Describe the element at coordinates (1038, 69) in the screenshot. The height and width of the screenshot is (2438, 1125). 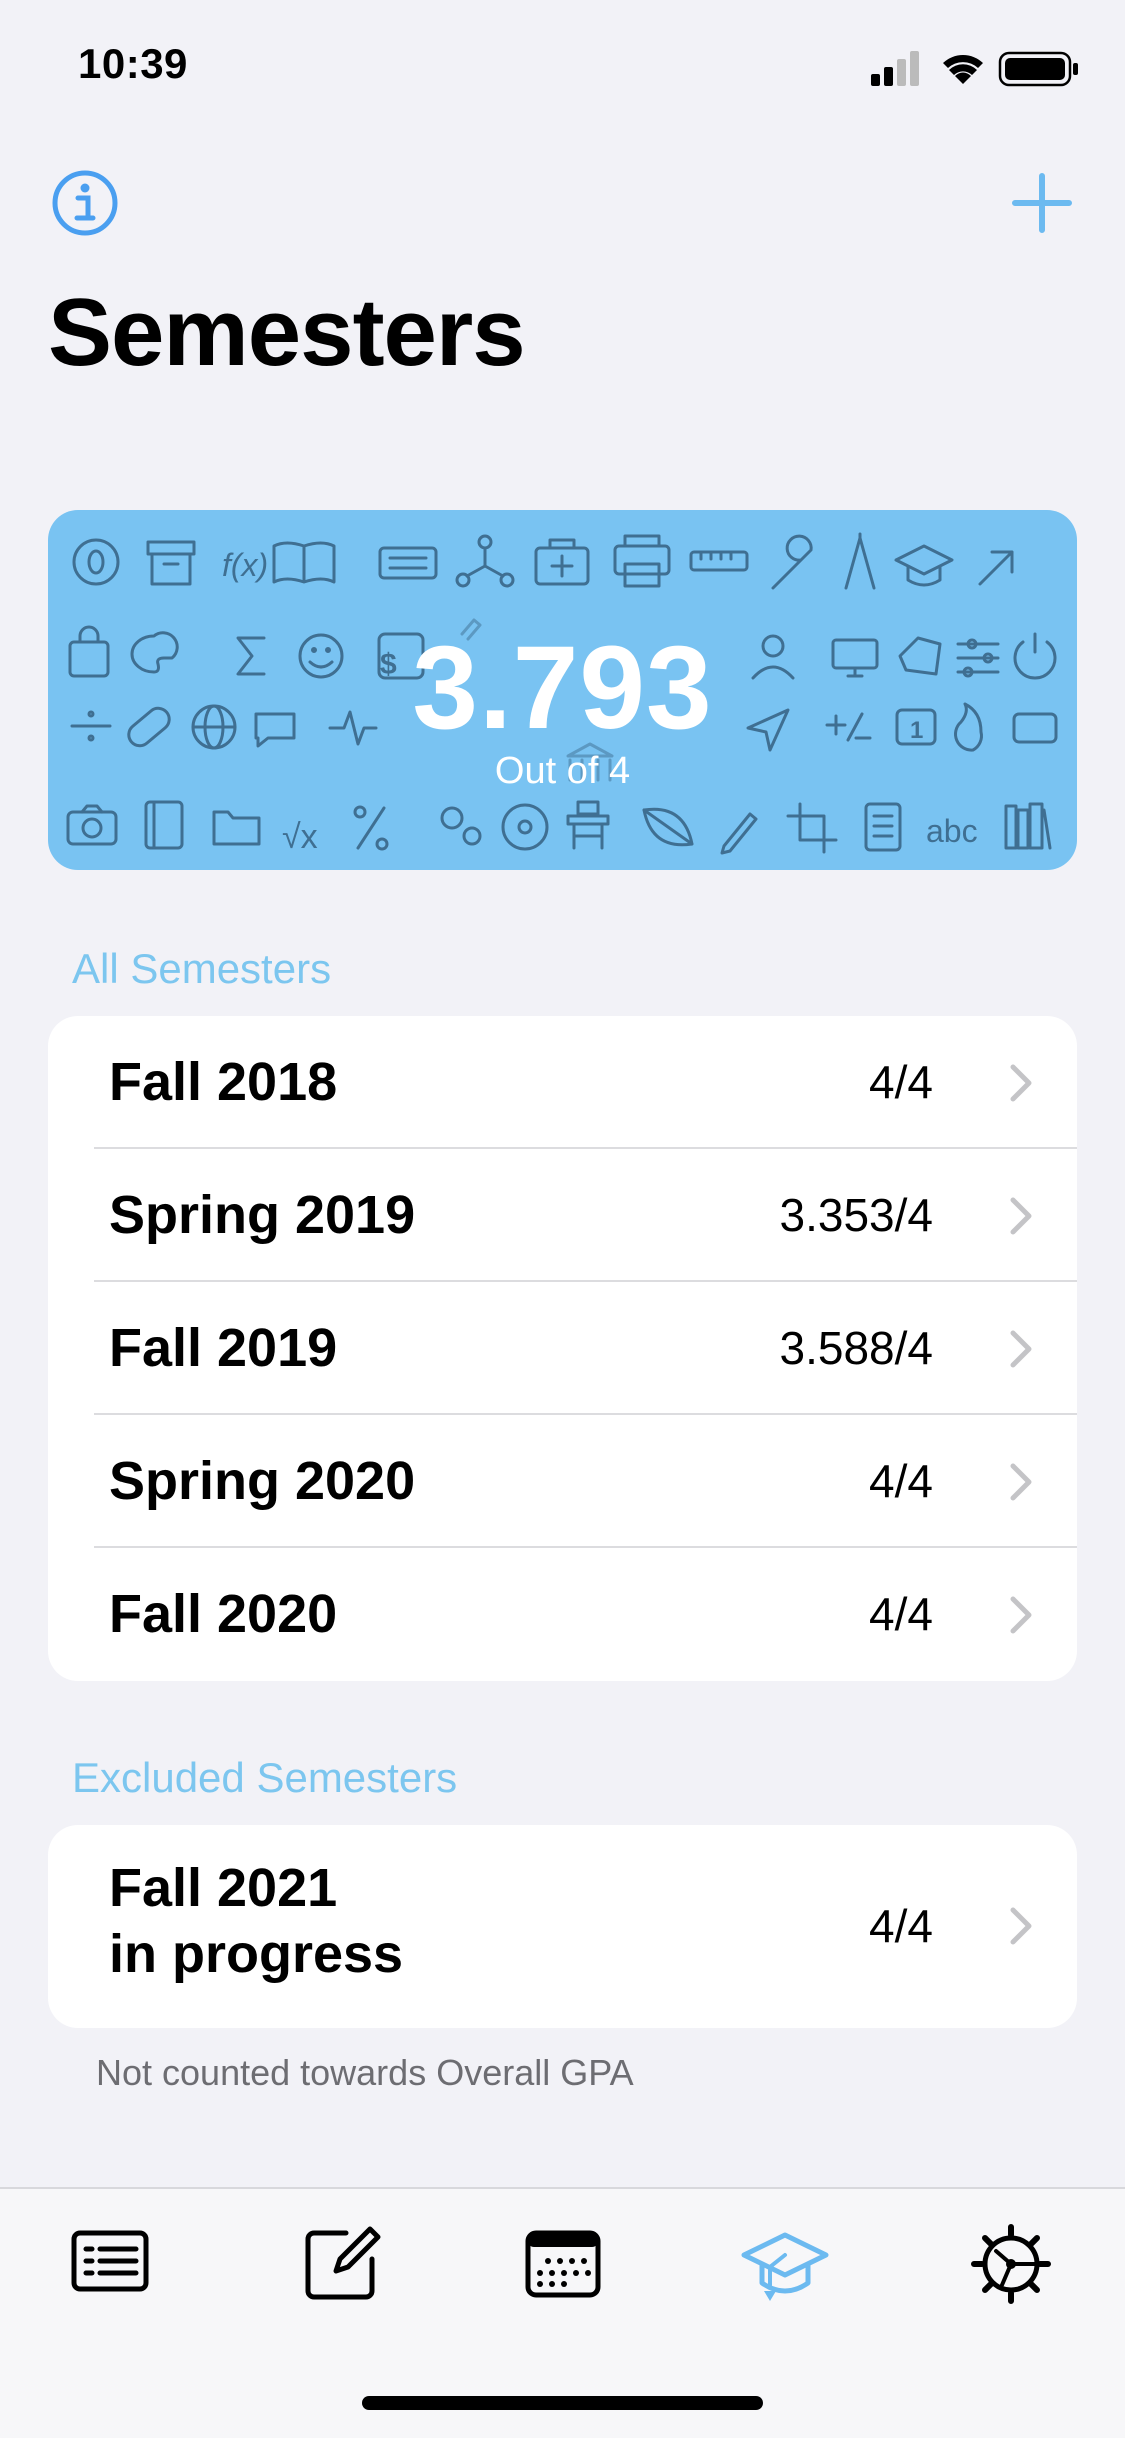
I see `battery-icon` at that location.